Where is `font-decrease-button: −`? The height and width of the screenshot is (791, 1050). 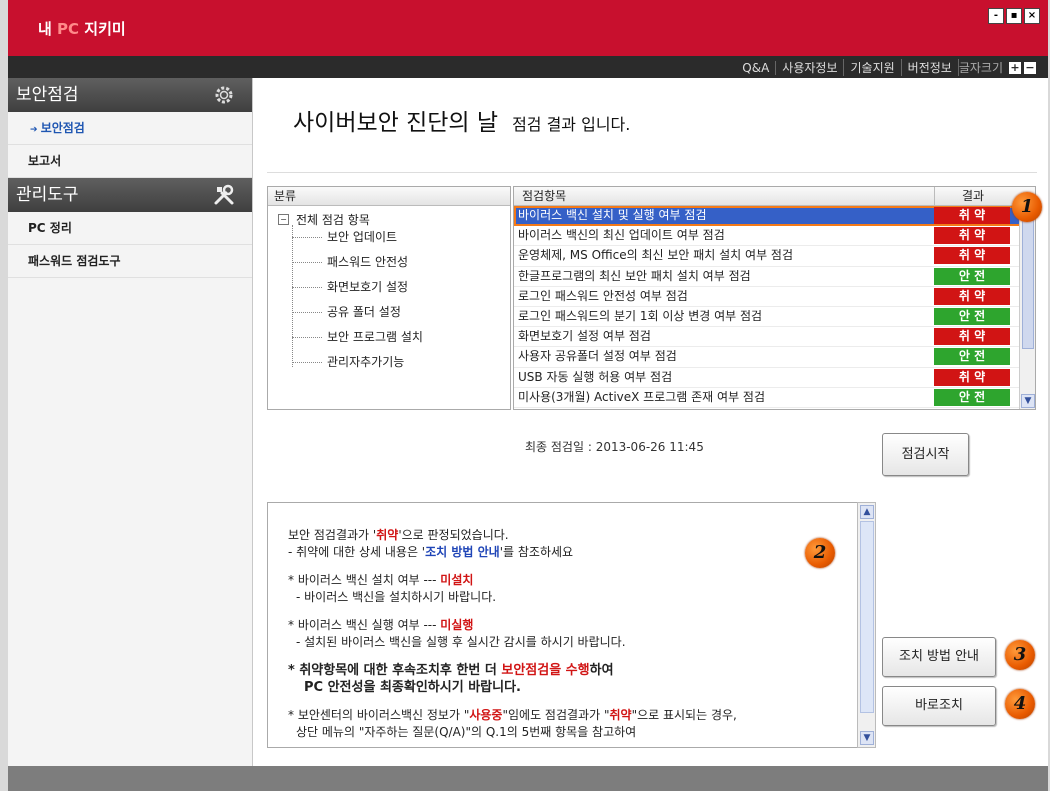 font-decrease-button: − is located at coordinates (1030, 67).